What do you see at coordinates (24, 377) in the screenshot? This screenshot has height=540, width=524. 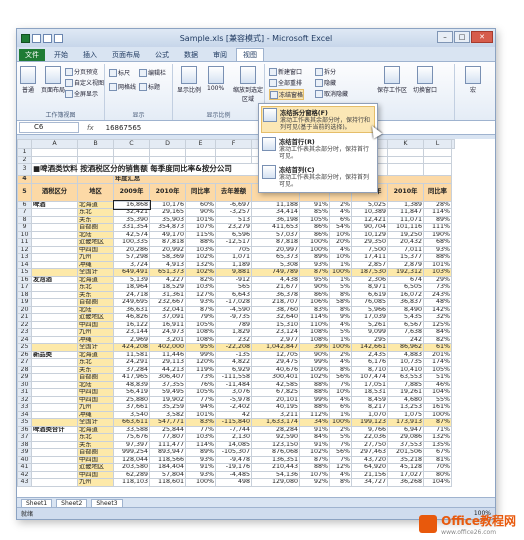 I see `row-number: 29` at bounding box center [24, 377].